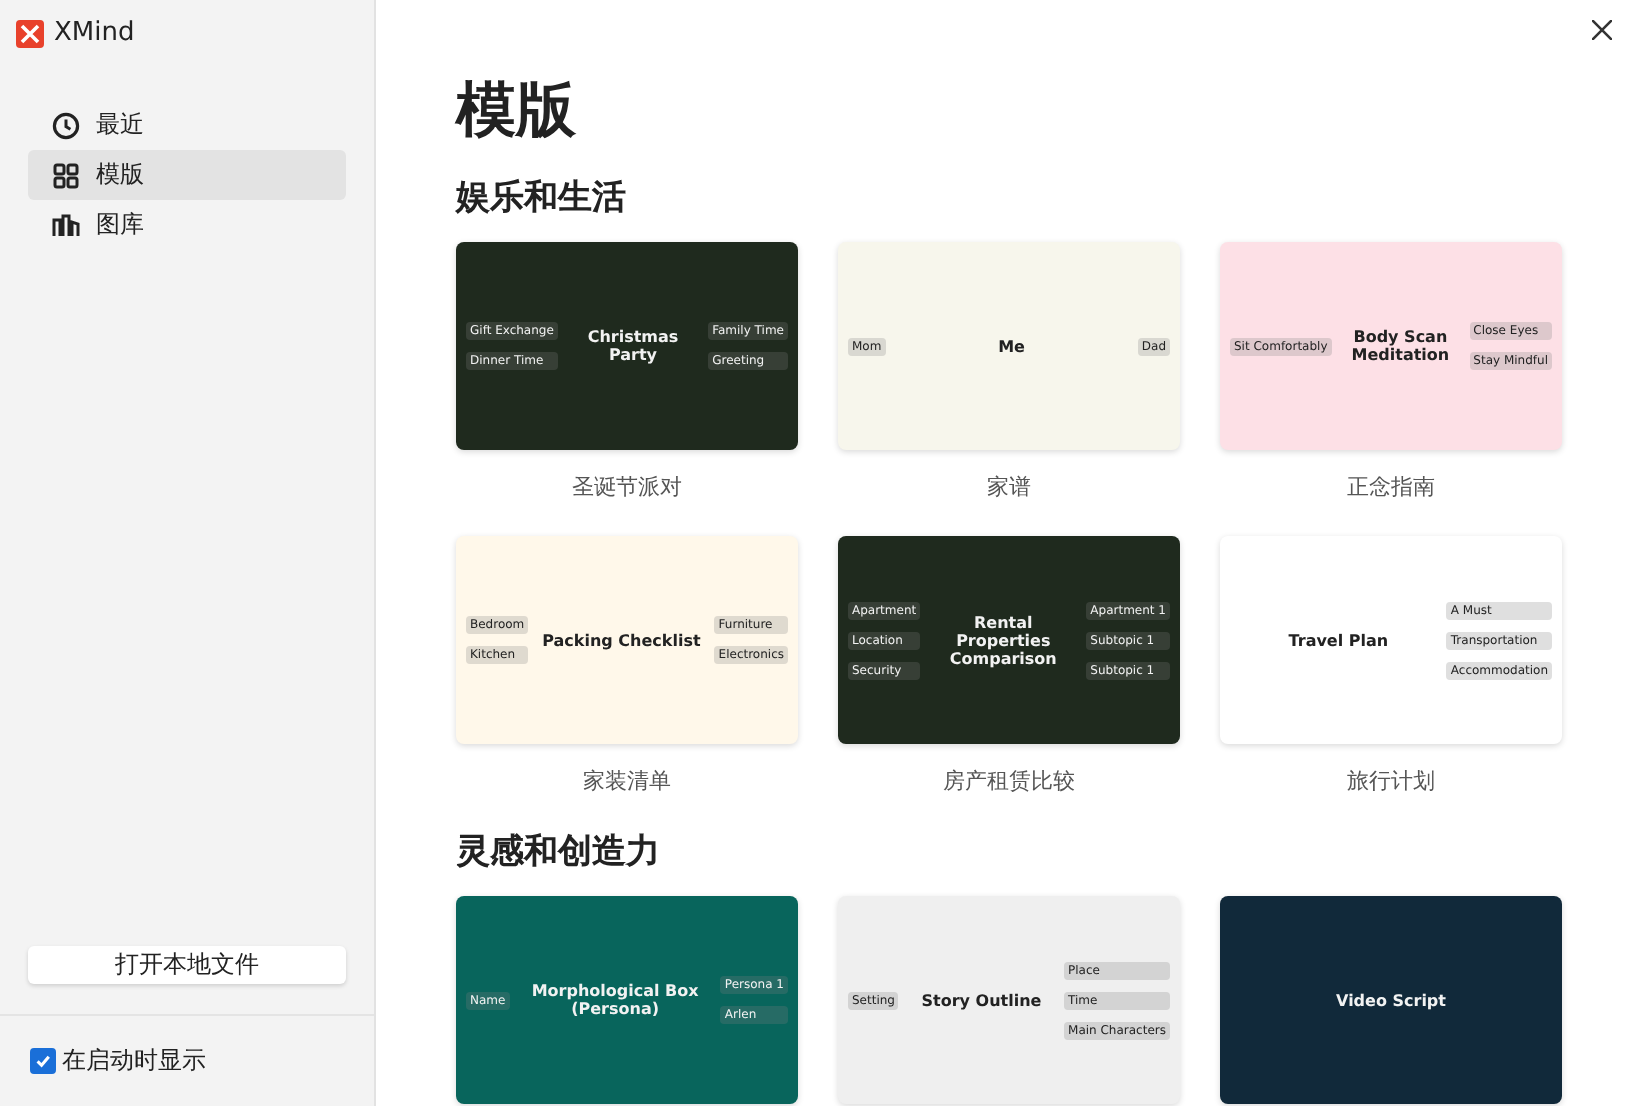 The image size is (1640, 1106). I want to click on template-preview: Video Script, so click(1391, 1000).